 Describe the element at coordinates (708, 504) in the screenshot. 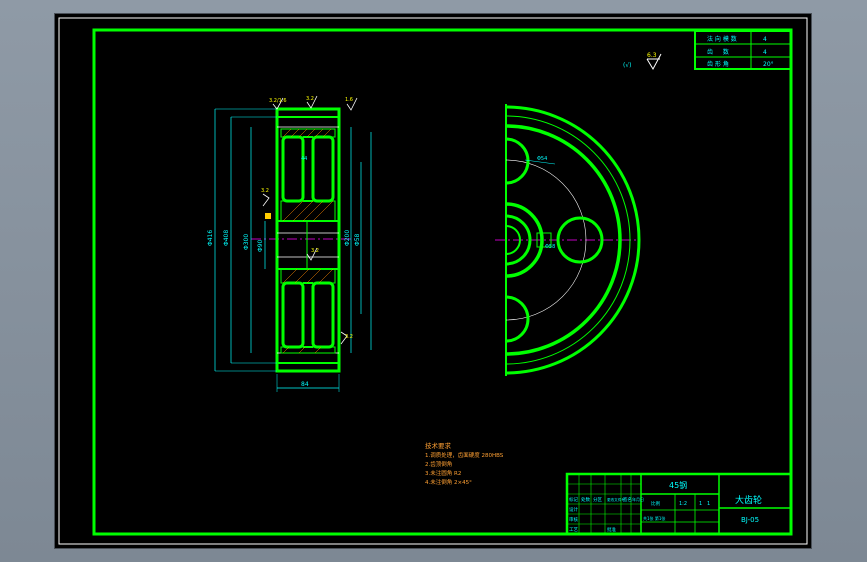

I see `cell-small-2: 1` at that location.